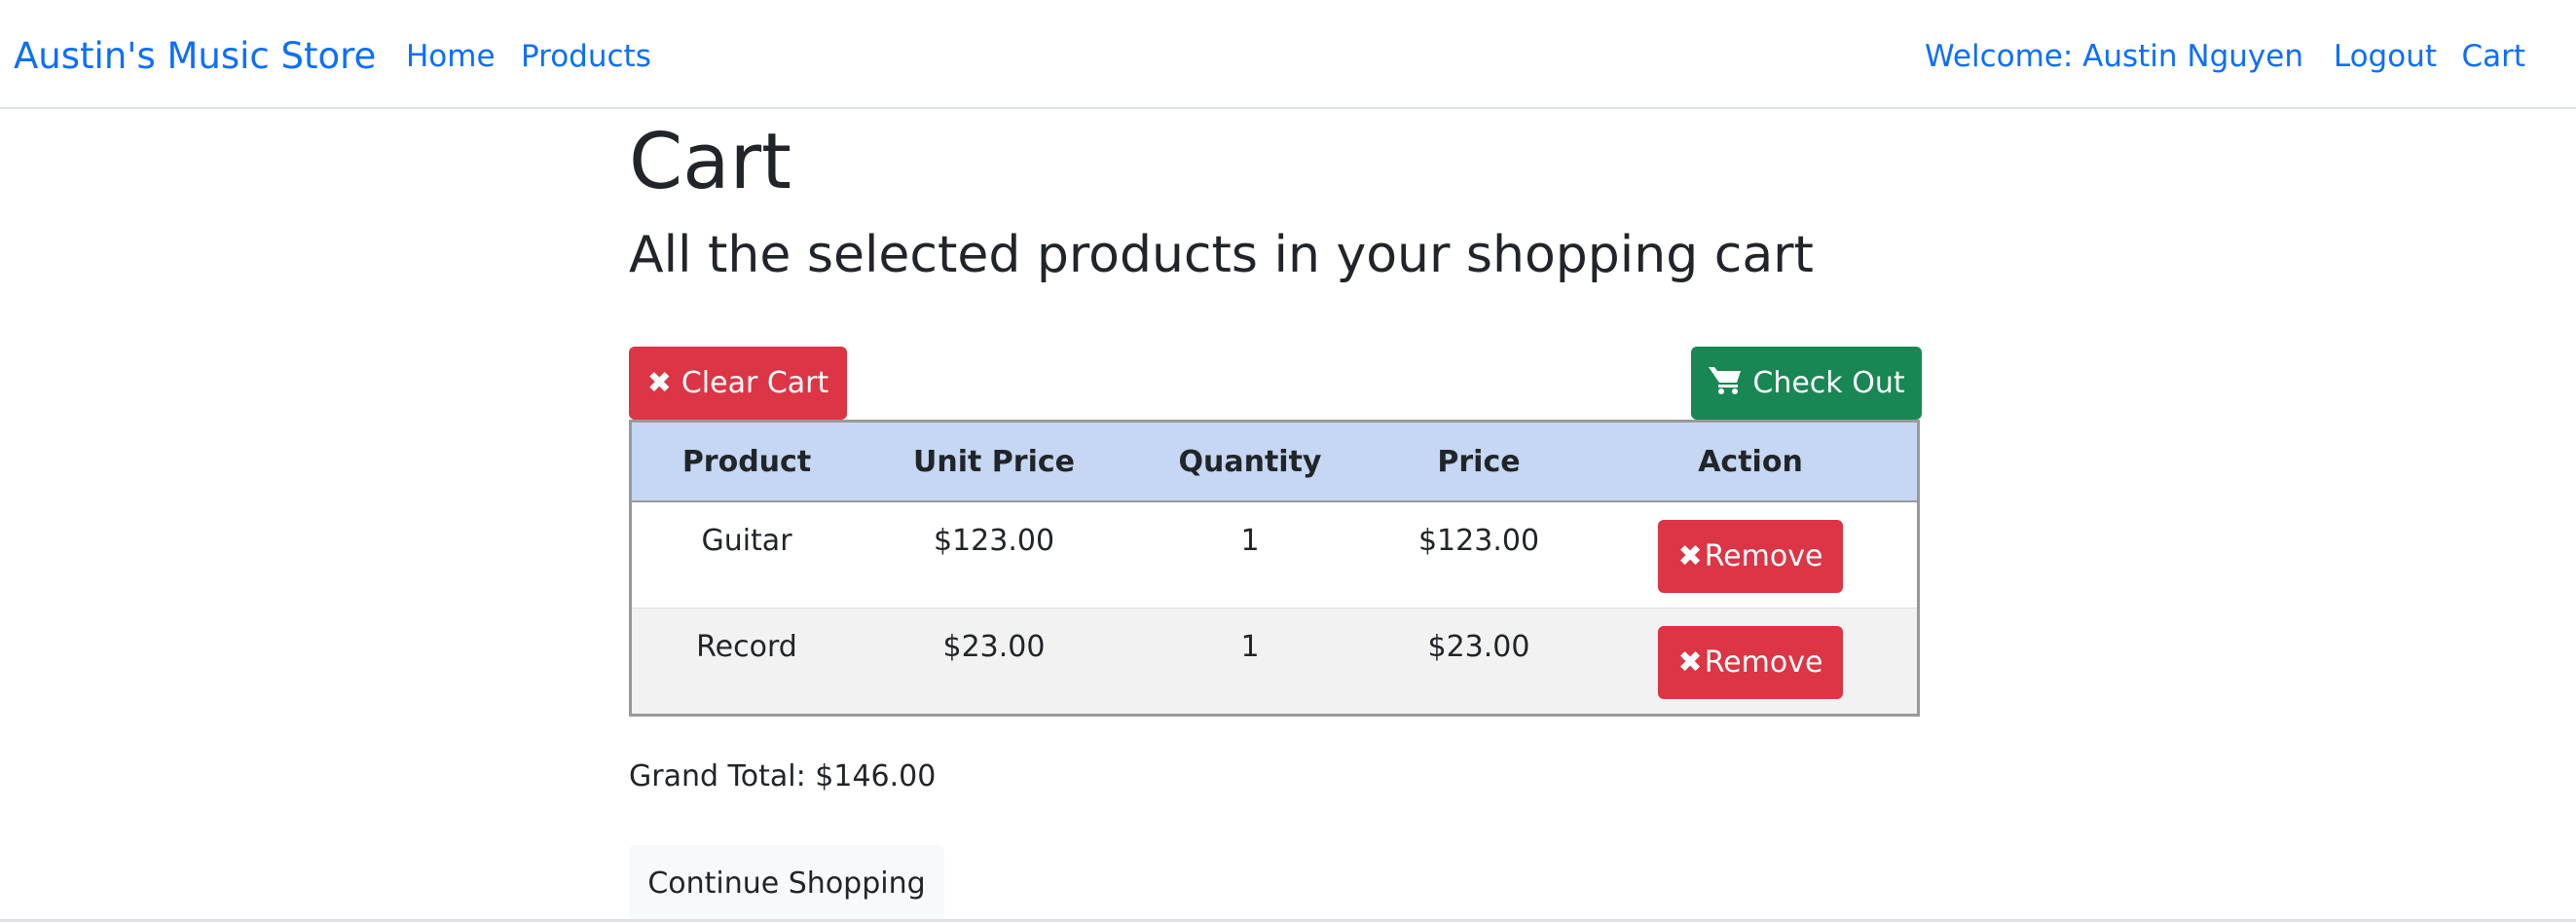  Describe the element at coordinates (1828, 383) in the screenshot. I see `check-out-label: Check Out` at that location.